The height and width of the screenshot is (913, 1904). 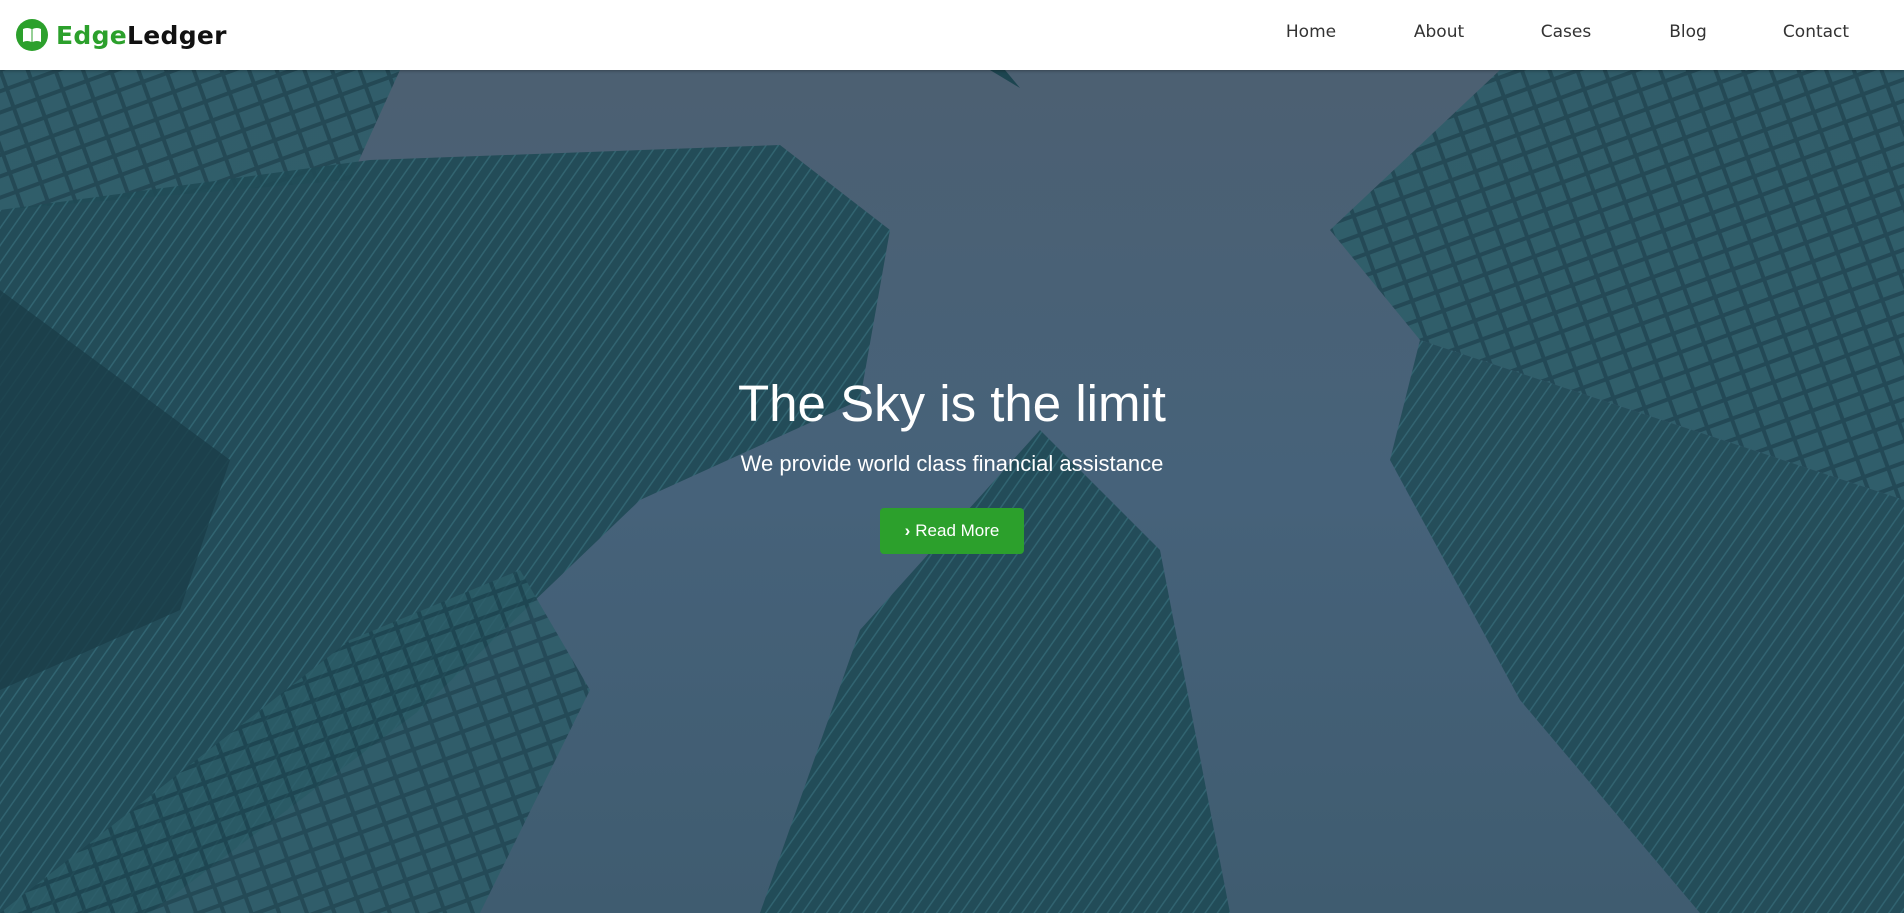 What do you see at coordinates (1311, 32) in the screenshot?
I see `nav-home: Home` at bounding box center [1311, 32].